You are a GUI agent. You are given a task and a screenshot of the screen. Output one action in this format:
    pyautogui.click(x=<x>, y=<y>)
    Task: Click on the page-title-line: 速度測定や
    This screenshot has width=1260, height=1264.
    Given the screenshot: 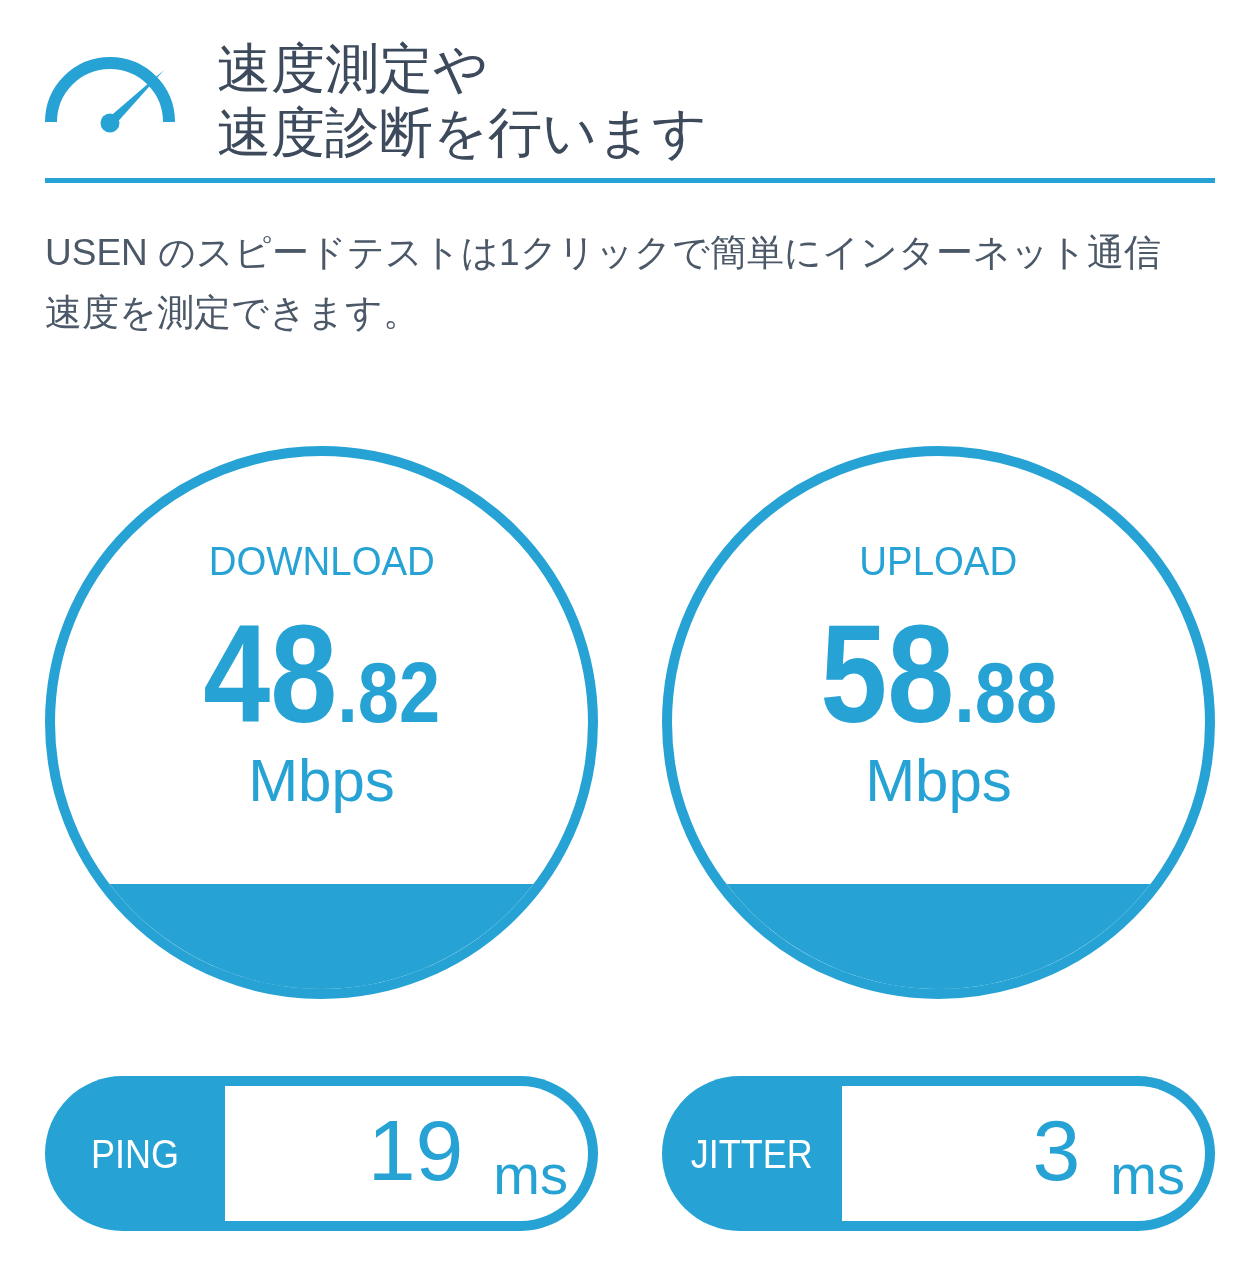 What is the action you would take?
    pyautogui.click(x=352, y=68)
    